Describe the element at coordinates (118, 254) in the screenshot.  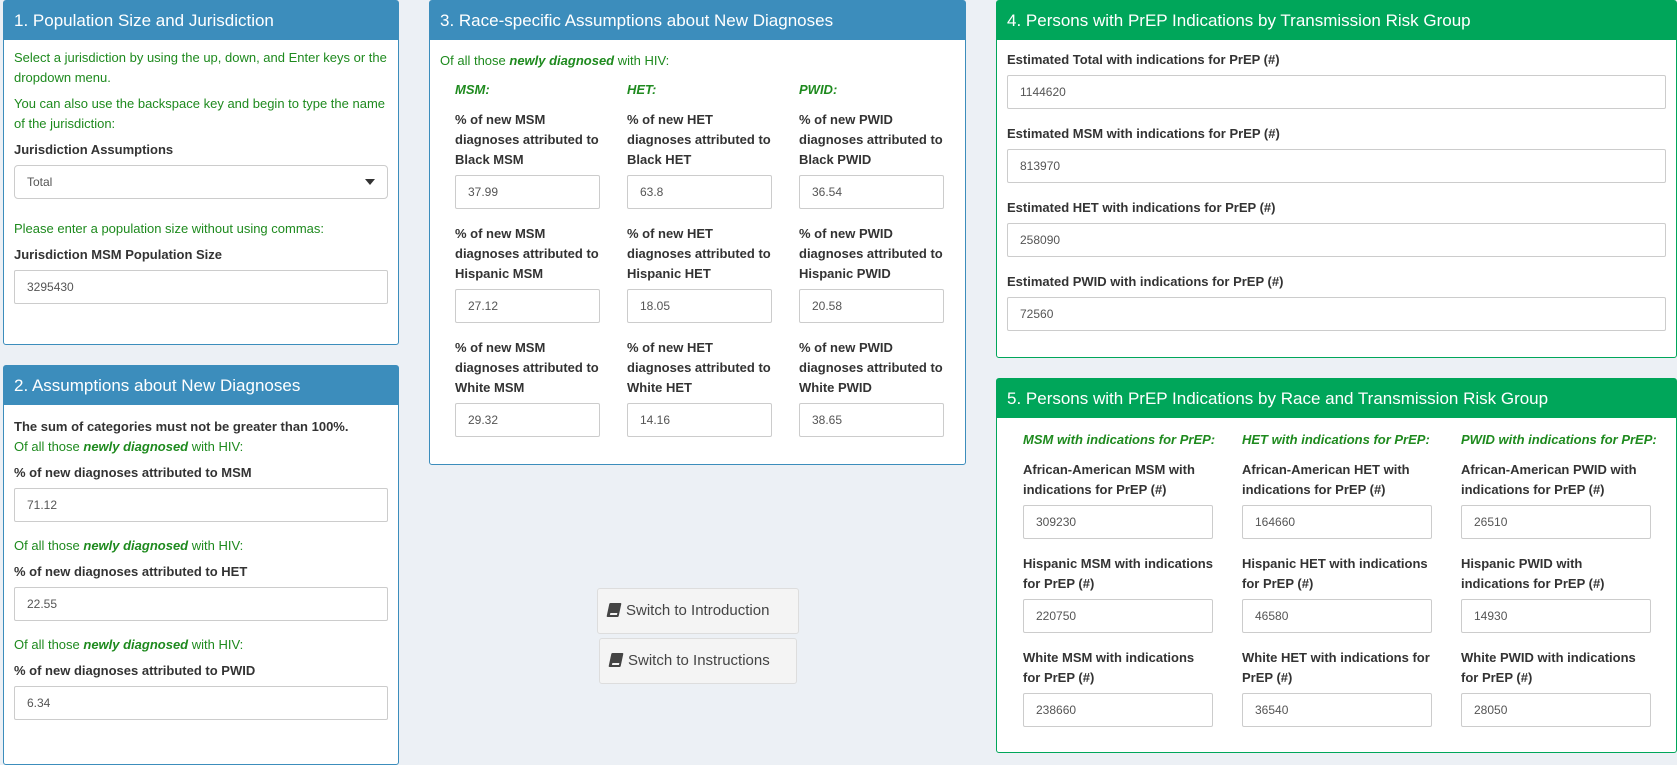
I see `population-label: Jurisdiction MSM Population Size` at that location.